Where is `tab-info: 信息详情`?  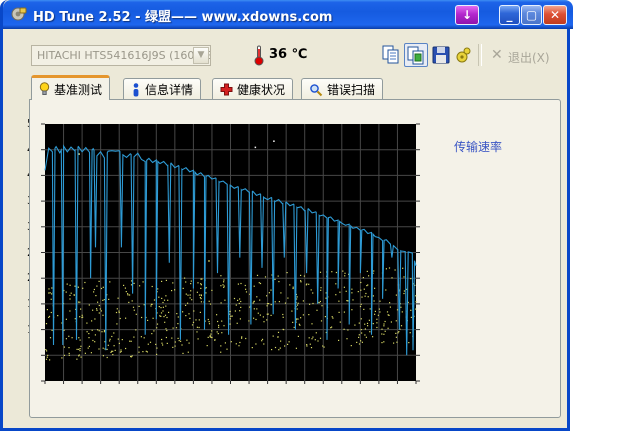
tab-info: 信息详情 is located at coordinates (162, 89).